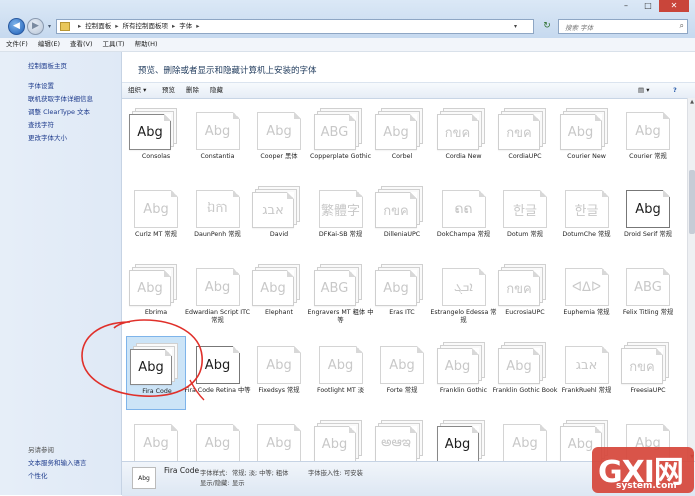 The image size is (695, 496). I want to click on help-icon: ?, so click(675, 90).